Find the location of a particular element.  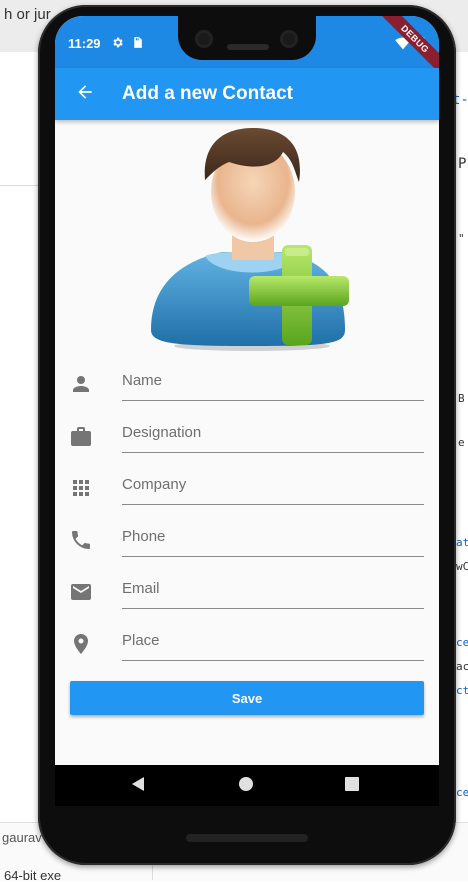

status-bar: 11:29 DEBUG is located at coordinates (247, 48).